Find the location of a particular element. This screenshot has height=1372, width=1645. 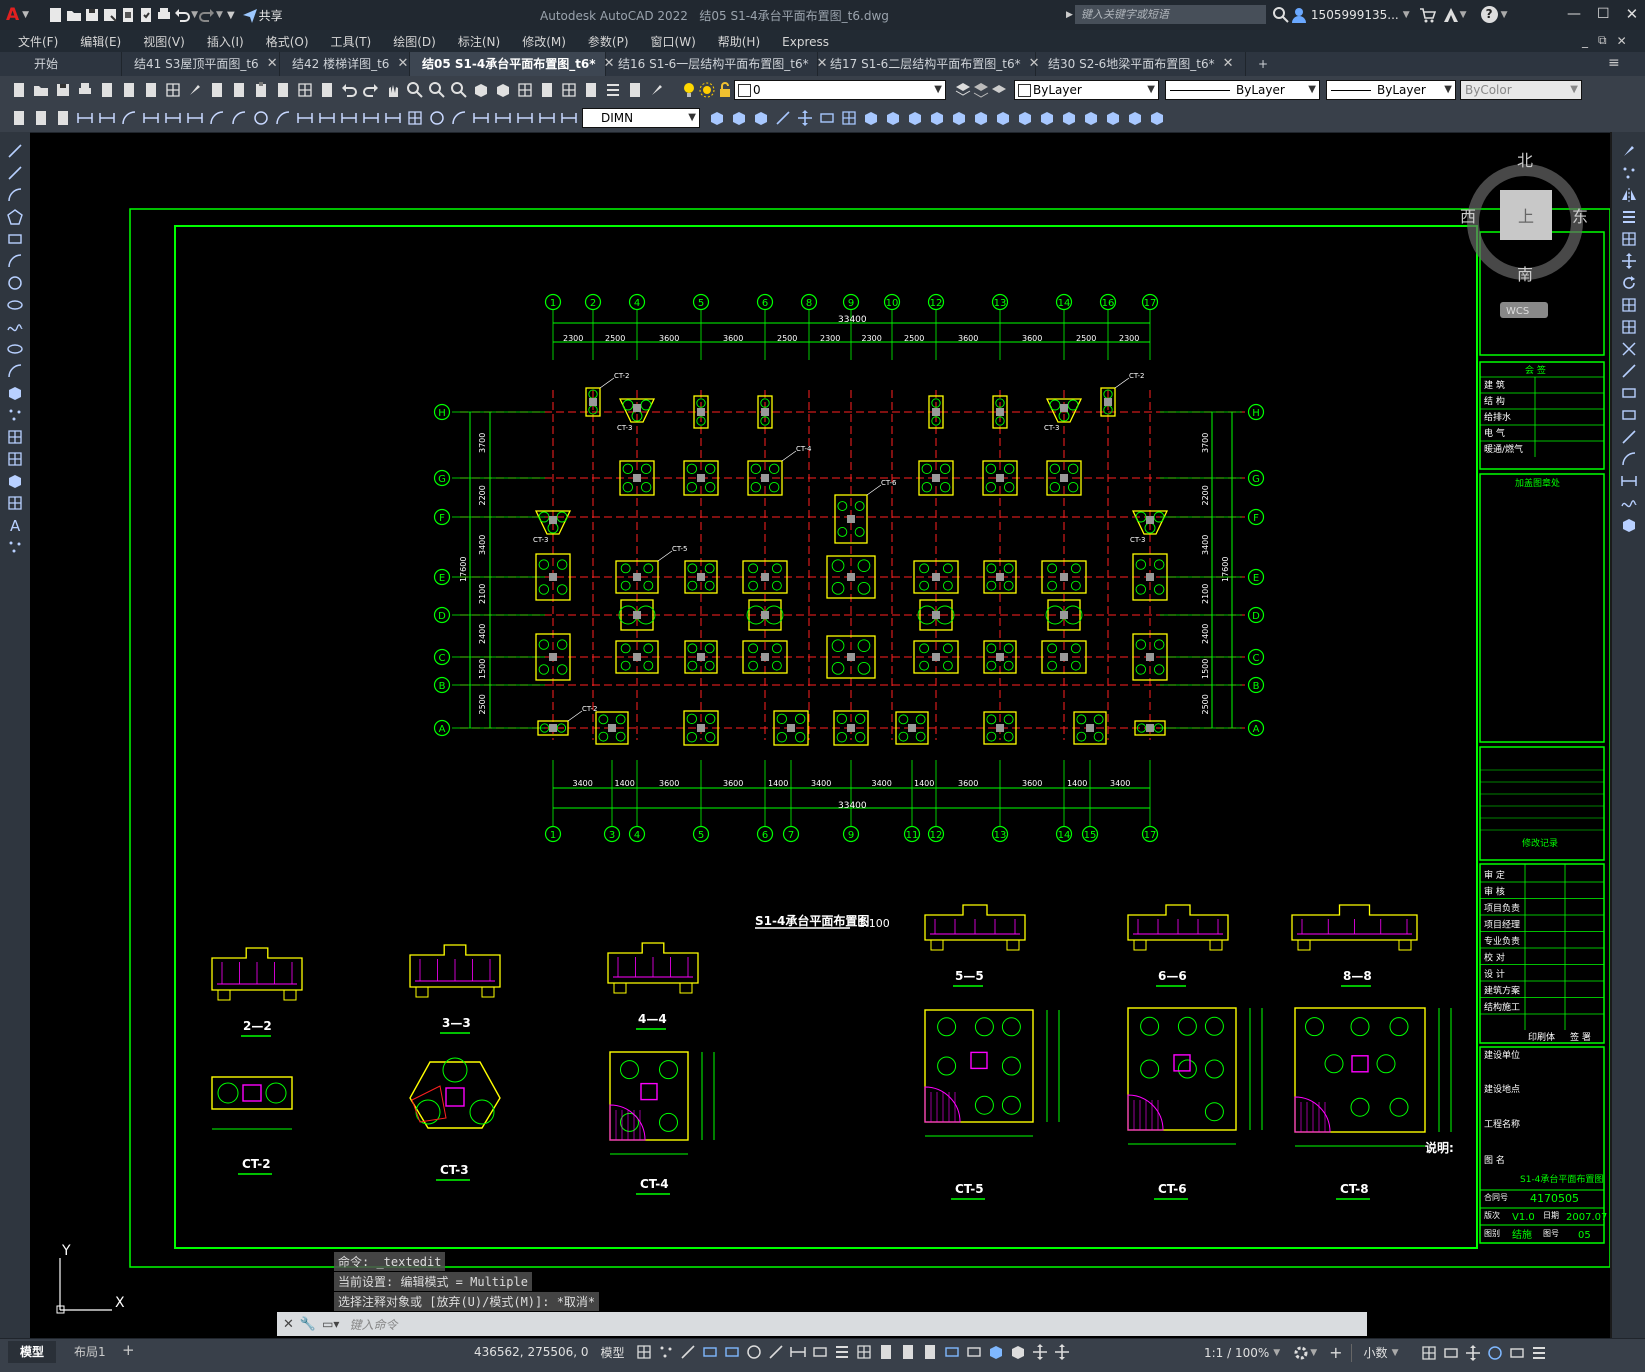

dimension-tool-23-icon is located at coordinates (525, 118).